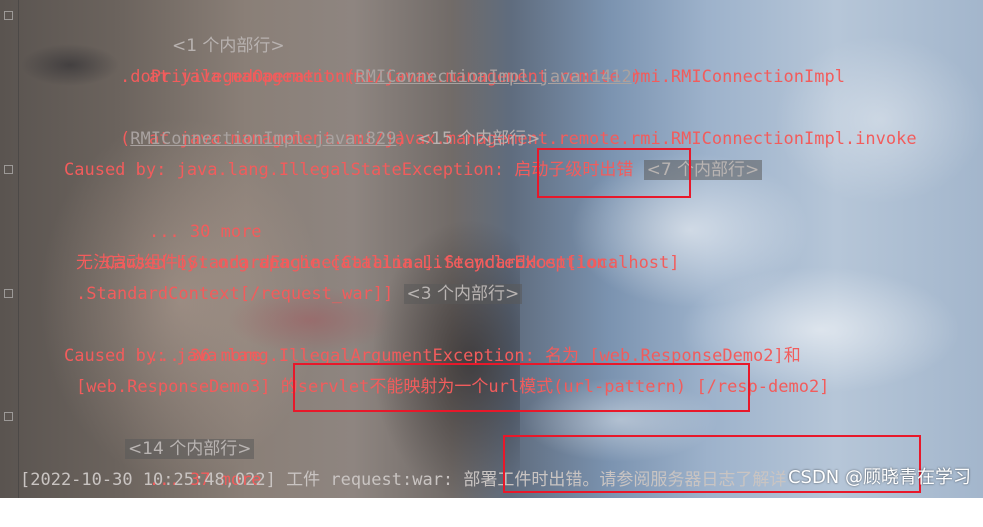 The height and width of the screenshot is (527, 983). Describe the element at coordinates (879, 477) in the screenshot. I see `watermark: CSDN @顾晓青在学习` at that location.